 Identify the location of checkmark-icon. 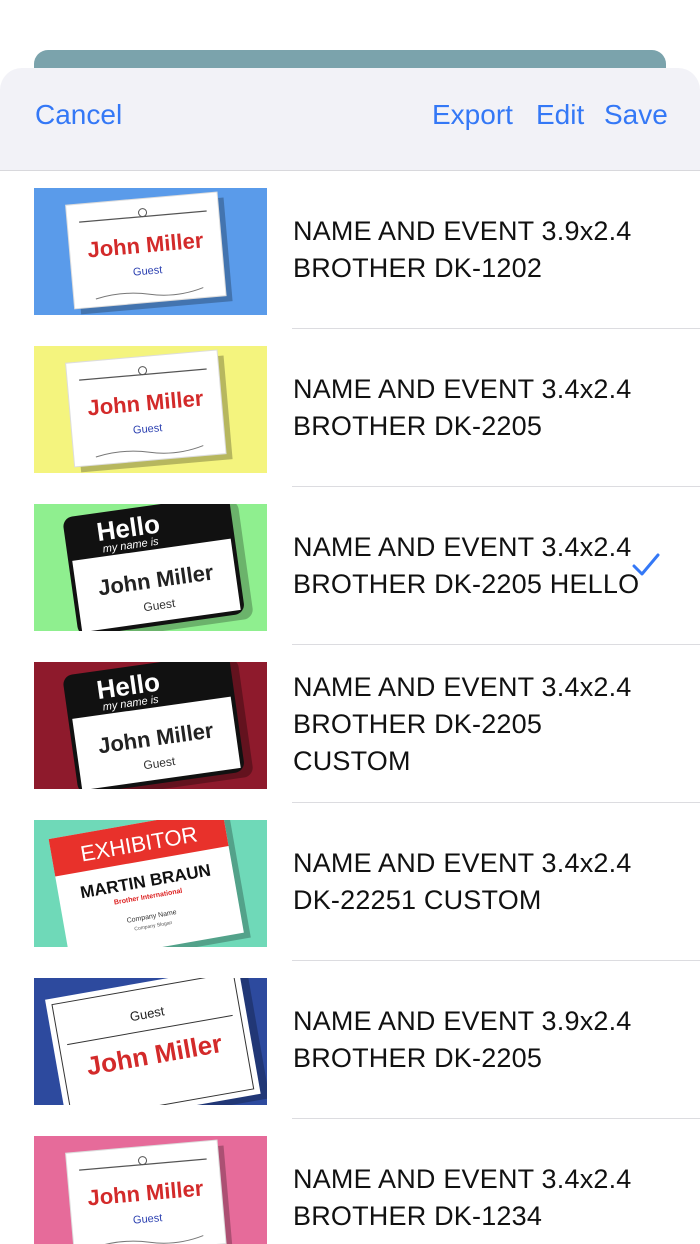
(646, 564).